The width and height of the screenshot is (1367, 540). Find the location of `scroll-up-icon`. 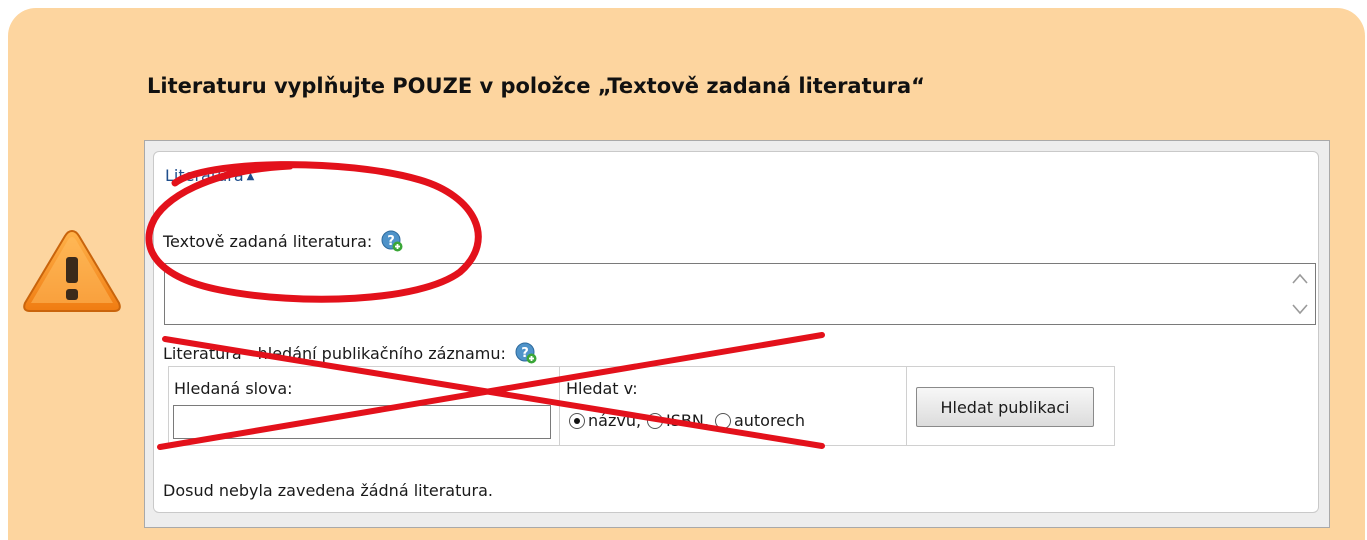

scroll-up-icon is located at coordinates (1300, 279).